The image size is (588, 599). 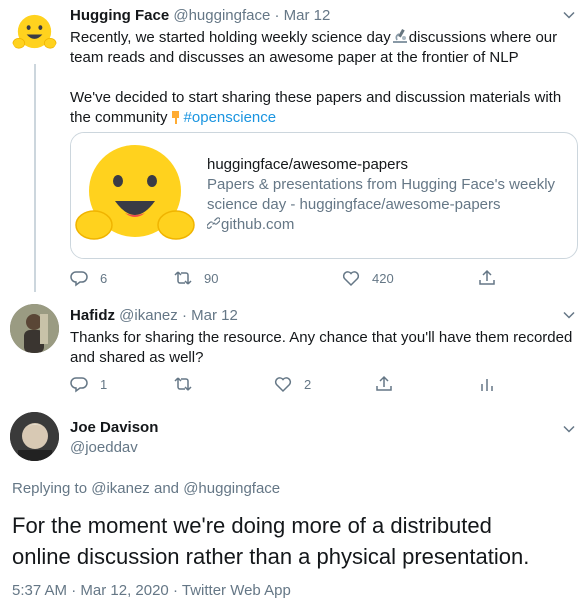 I want to click on like-button: 2, so click(x=292, y=384).